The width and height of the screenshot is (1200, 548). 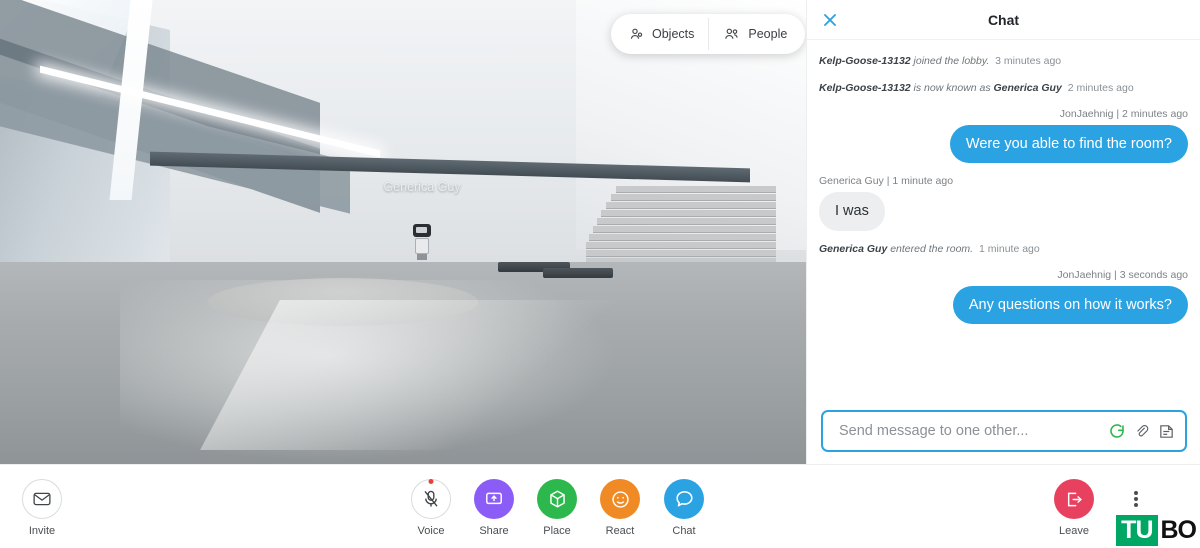 What do you see at coordinates (1009, 248) in the screenshot?
I see `system-message-time: 1 minute ago` at bounding box center [1009, 248].